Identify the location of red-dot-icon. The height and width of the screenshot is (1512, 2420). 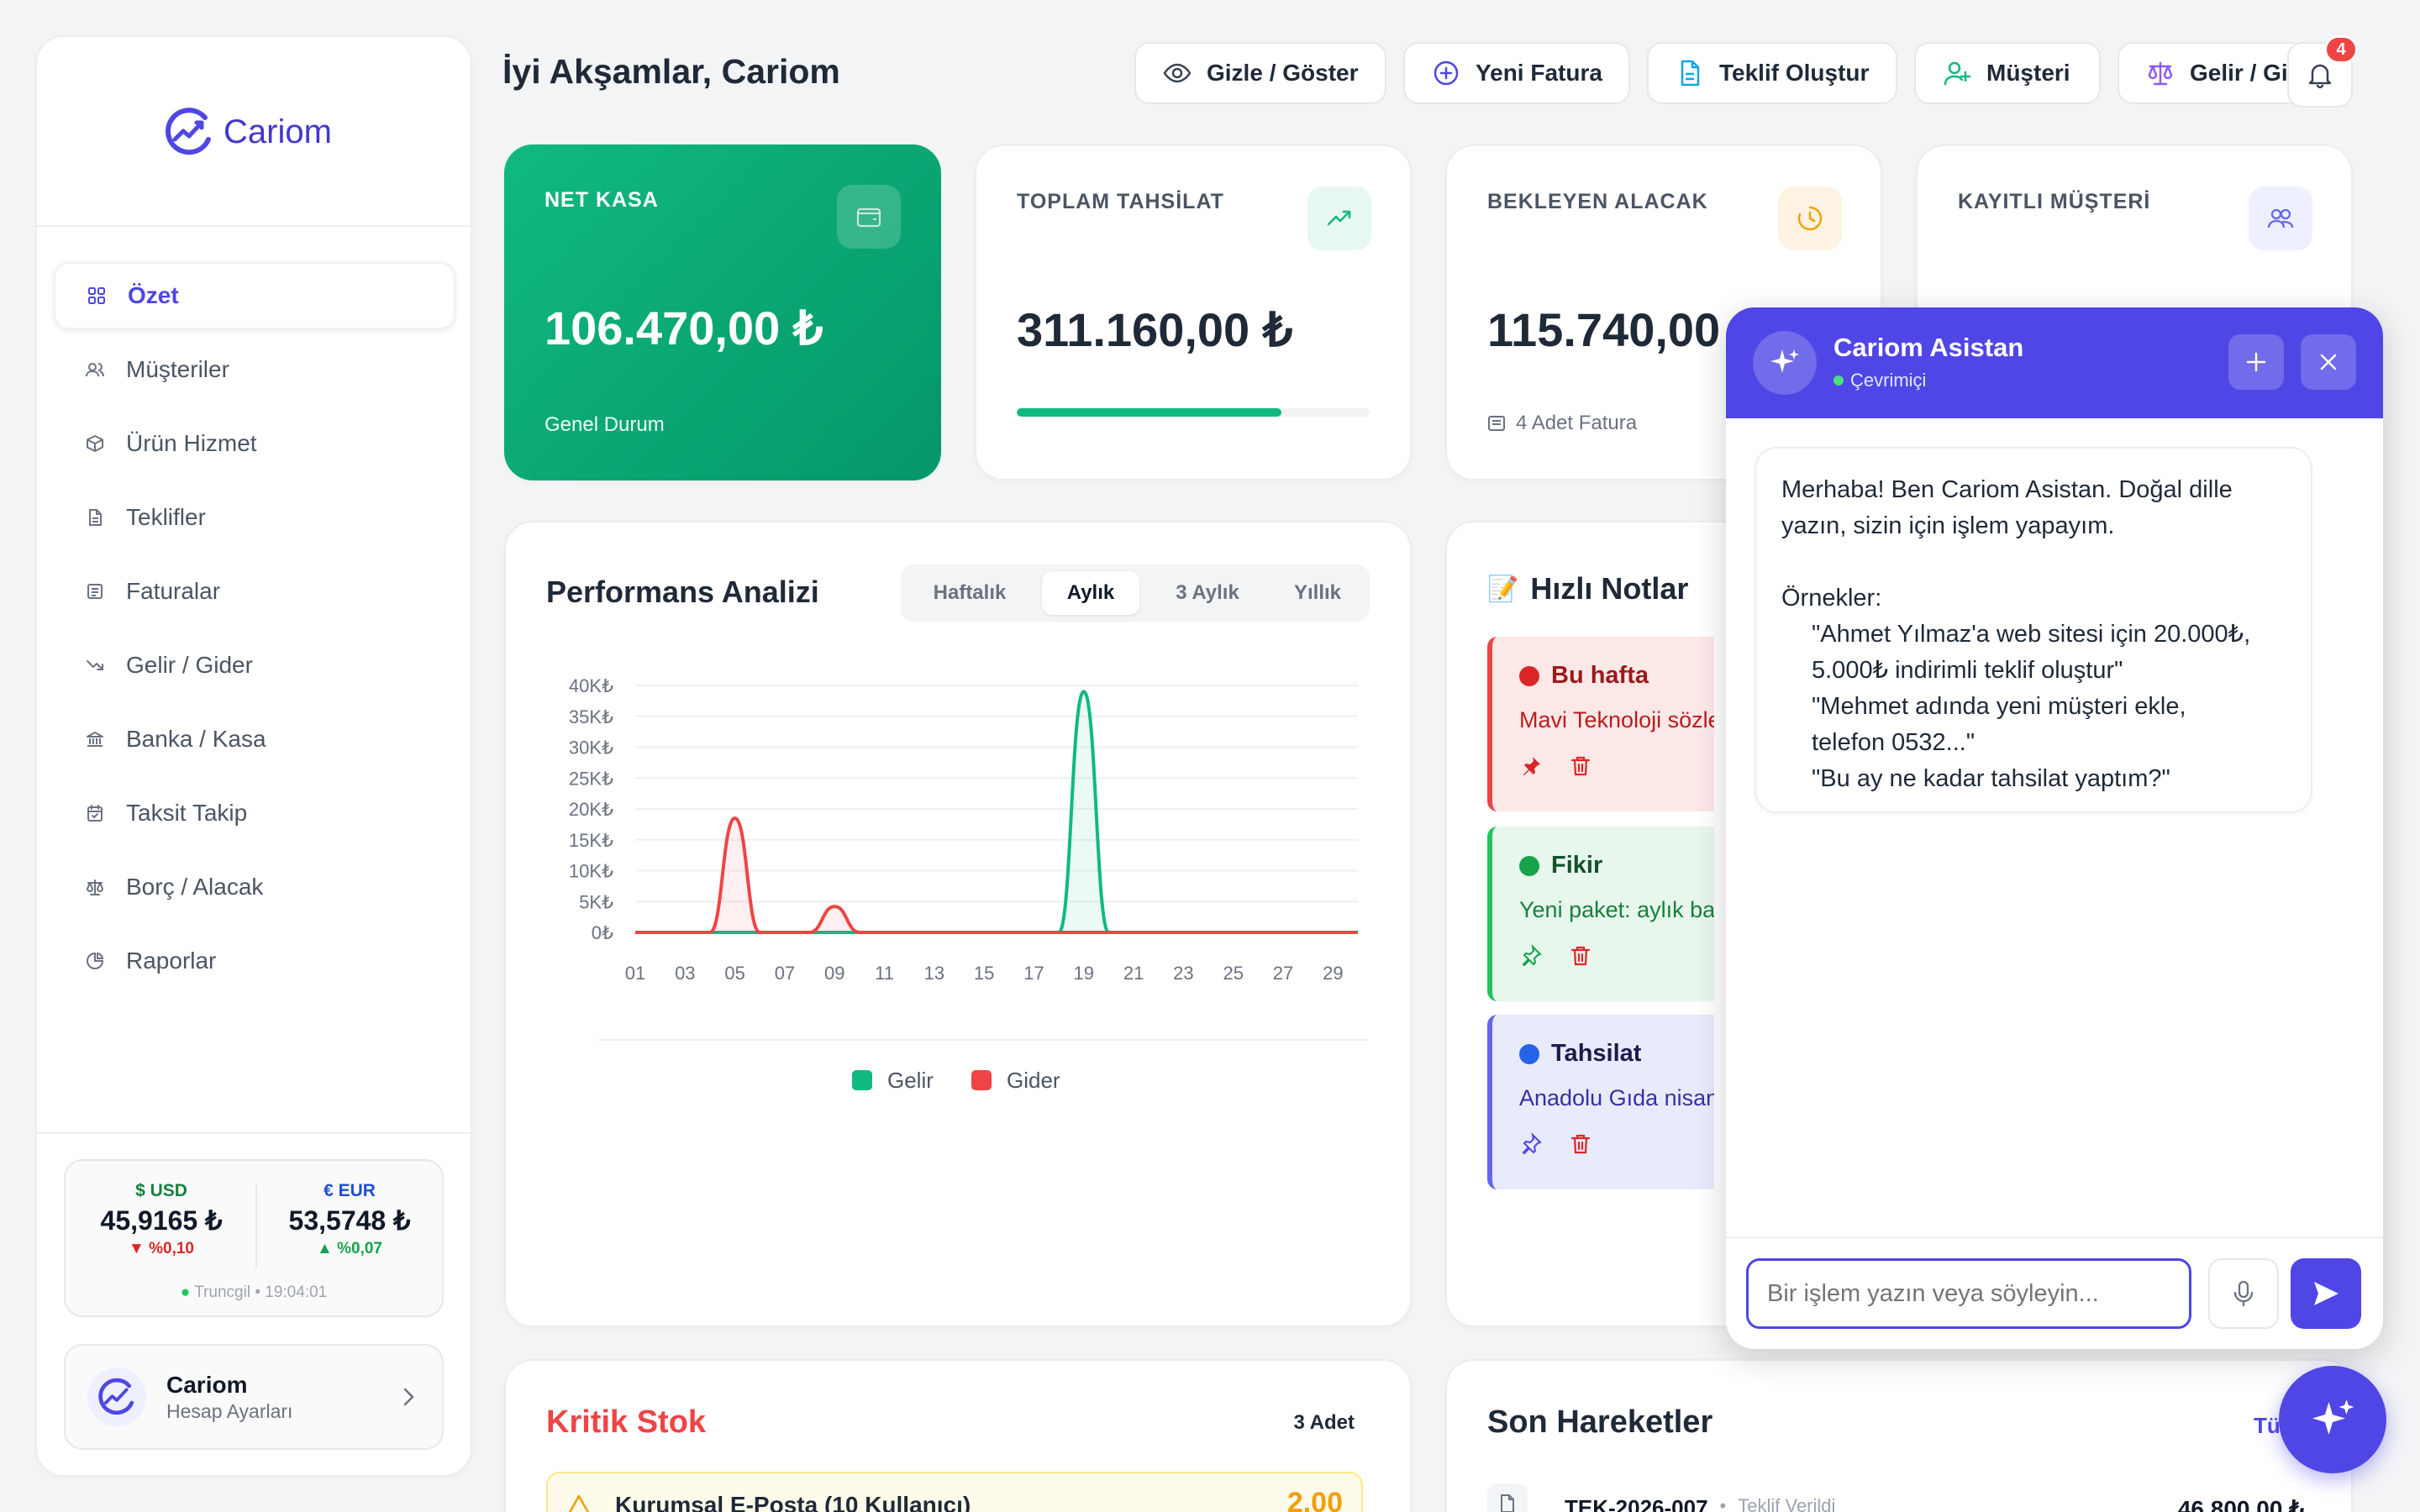
(1529, 675).